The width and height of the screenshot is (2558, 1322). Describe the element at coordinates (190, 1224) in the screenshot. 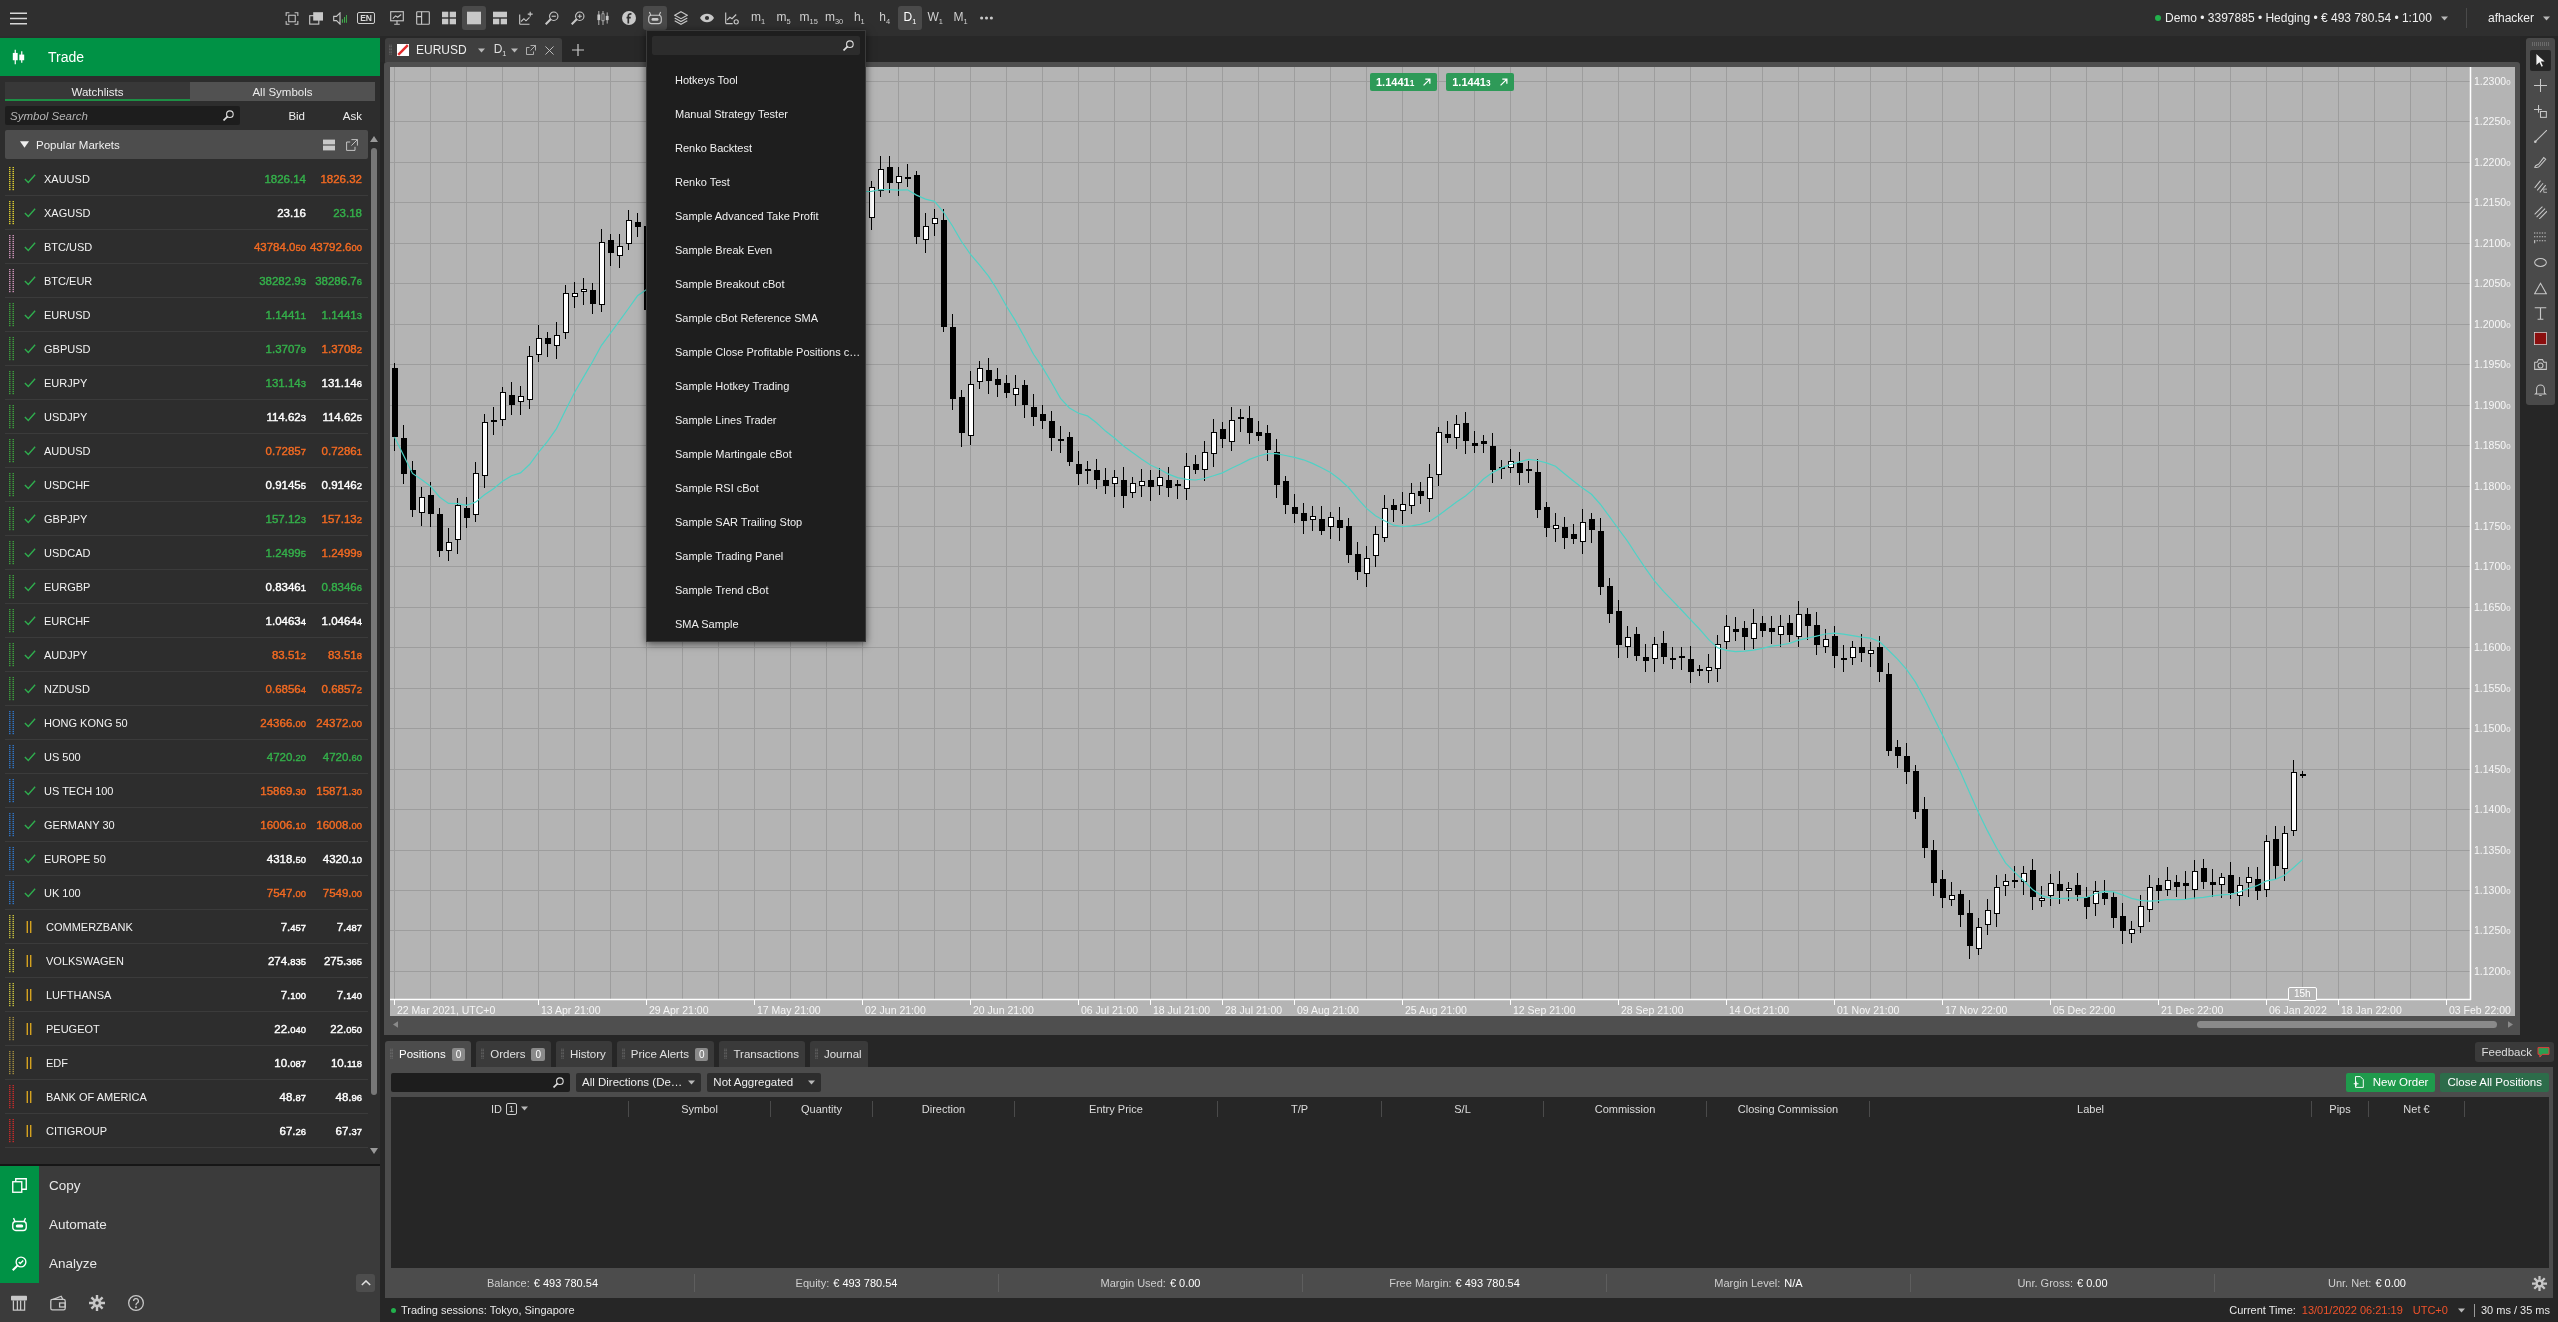

I see `nav-button: Automate` at that location.